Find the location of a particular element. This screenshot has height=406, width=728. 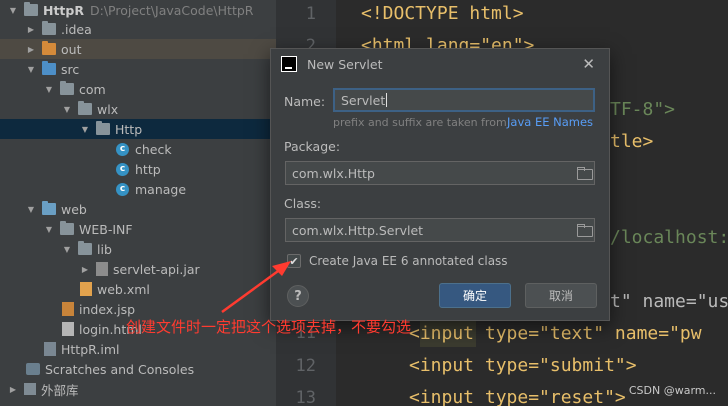

code-line: <input type="reset"> is located at coordinates (517, 396).